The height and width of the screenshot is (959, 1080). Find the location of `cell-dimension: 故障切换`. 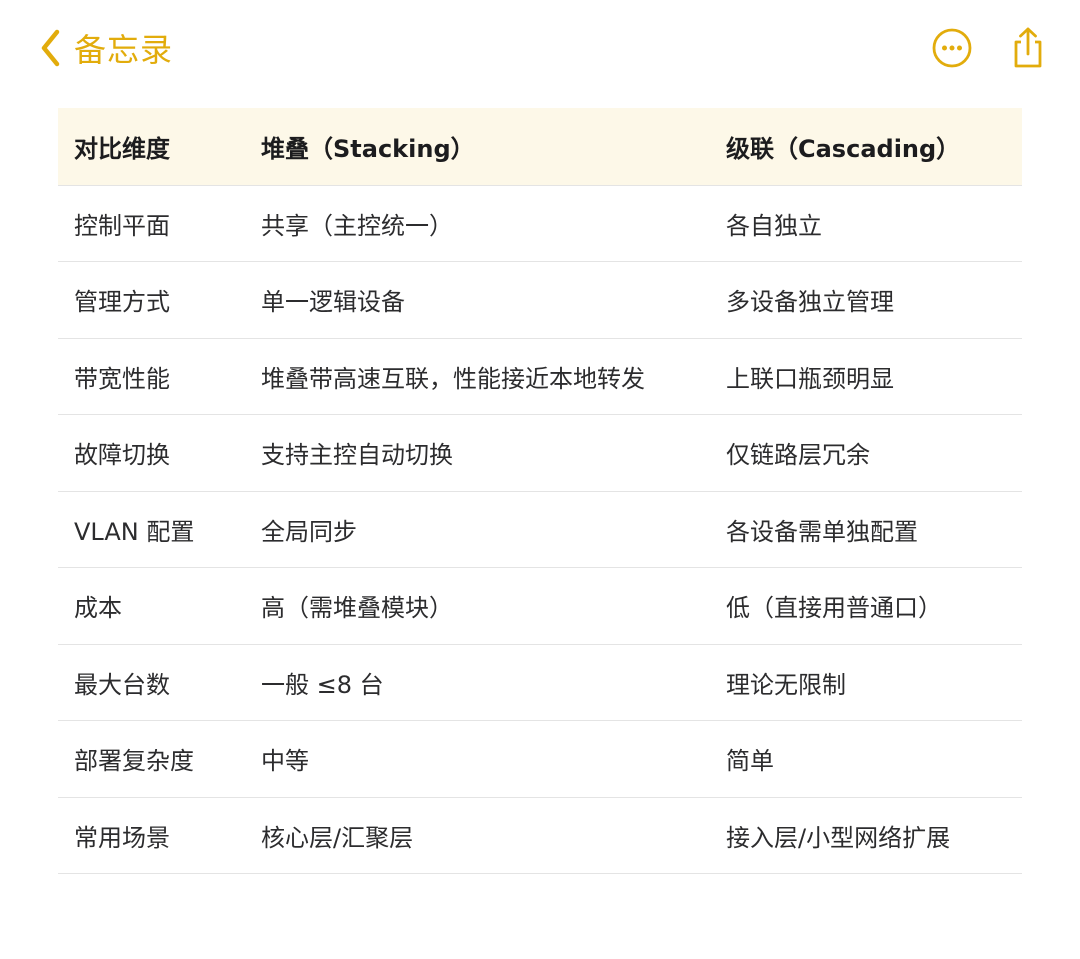

cell-dimension: 故障切换 is located at coordinates (151, 453).